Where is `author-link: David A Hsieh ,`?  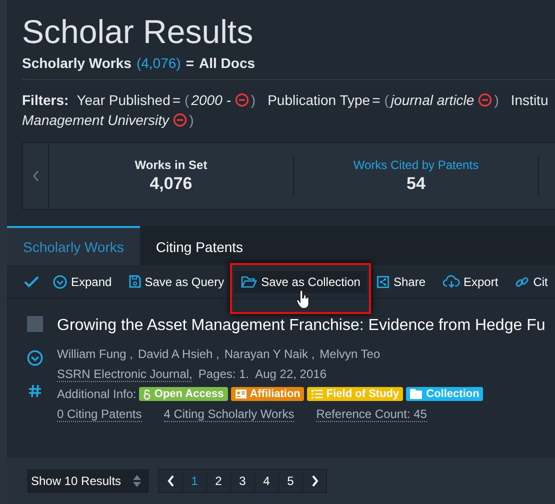 author-link: David A Hsieh , is located at coordinates (179, 354).